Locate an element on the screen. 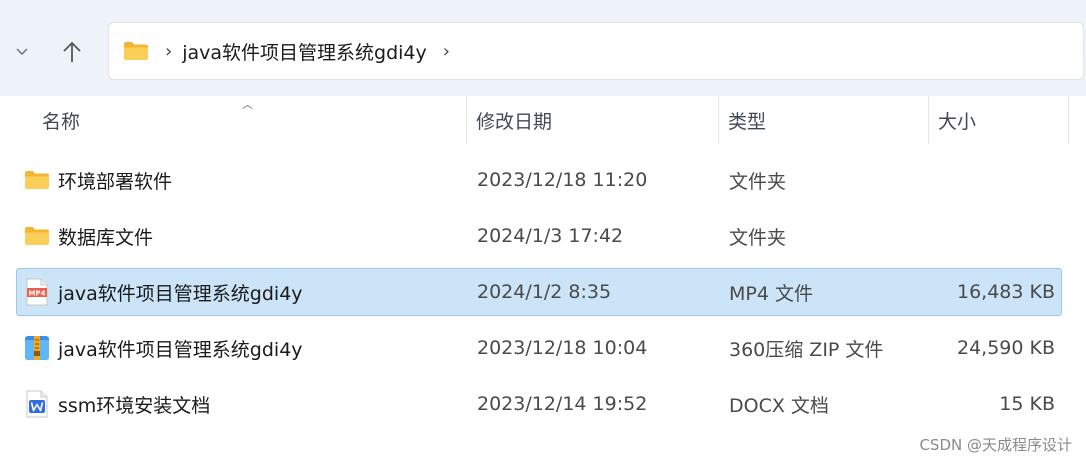 The image size is (1086, 465). file-name: ssm环境安装文档 is located at coordinates (134, 405).